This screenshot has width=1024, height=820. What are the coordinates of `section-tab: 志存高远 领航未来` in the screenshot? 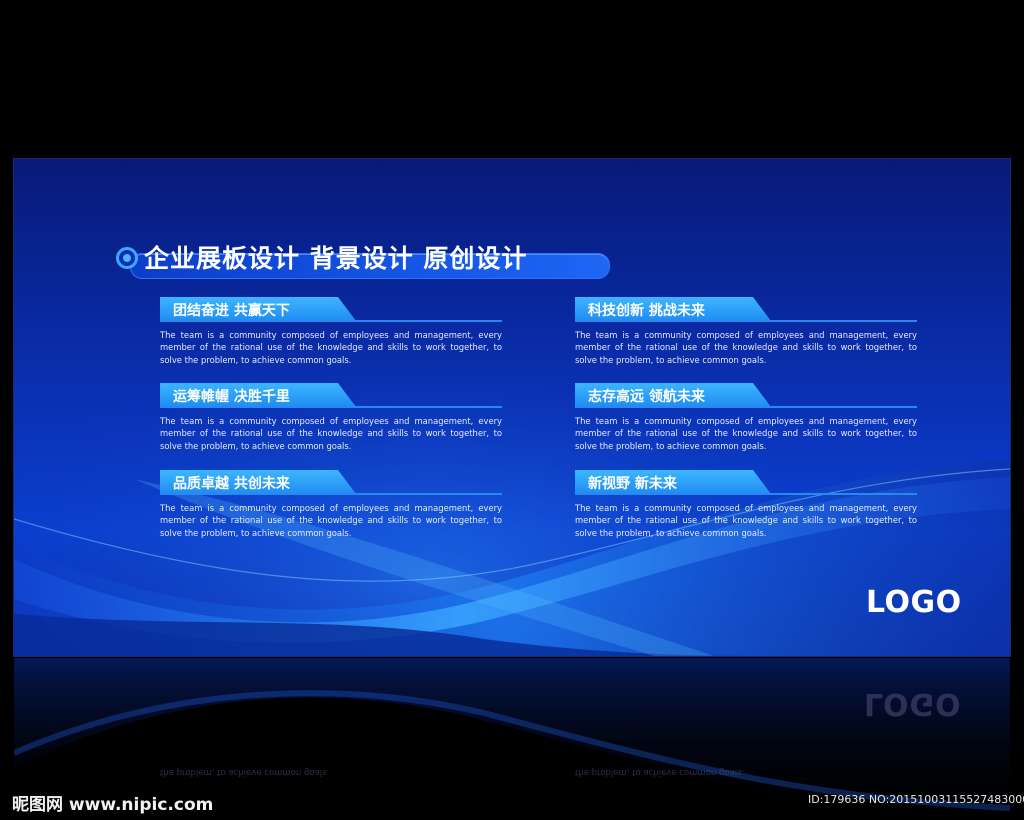 It's located at (746, 395).